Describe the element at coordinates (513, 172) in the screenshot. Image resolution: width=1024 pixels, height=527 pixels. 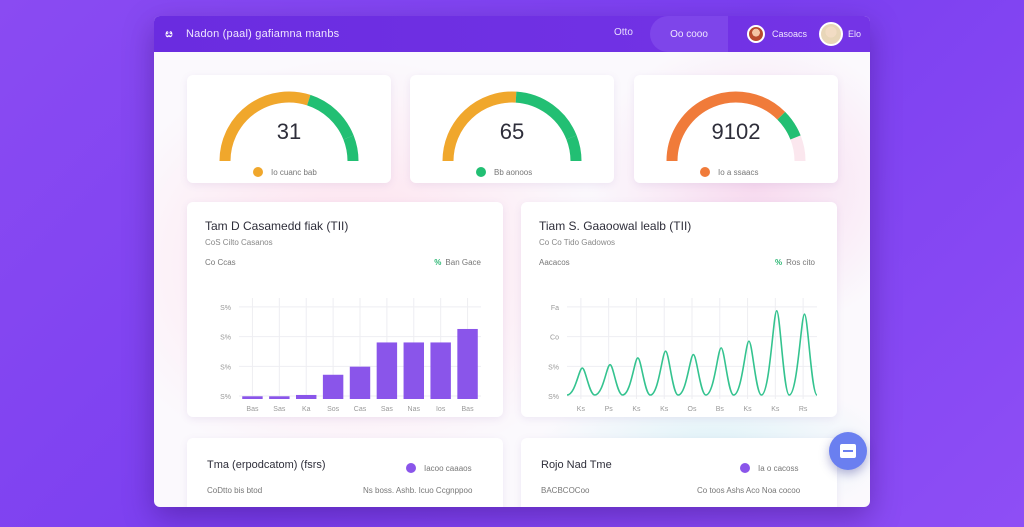
I see `gauge-legend-label: Bb aonoos` at that location.